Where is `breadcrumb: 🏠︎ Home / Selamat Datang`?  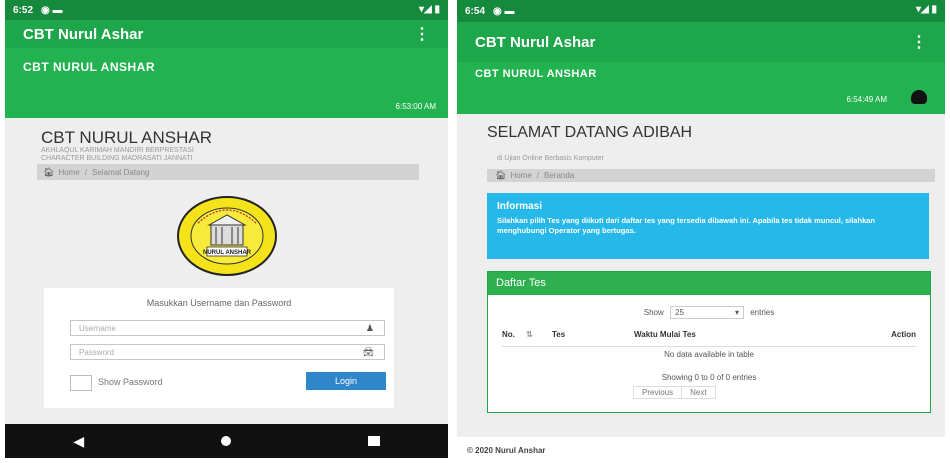 breadcrumb: 🏠︎ Home / Selamat Datang is located at coordinates (228, 172).